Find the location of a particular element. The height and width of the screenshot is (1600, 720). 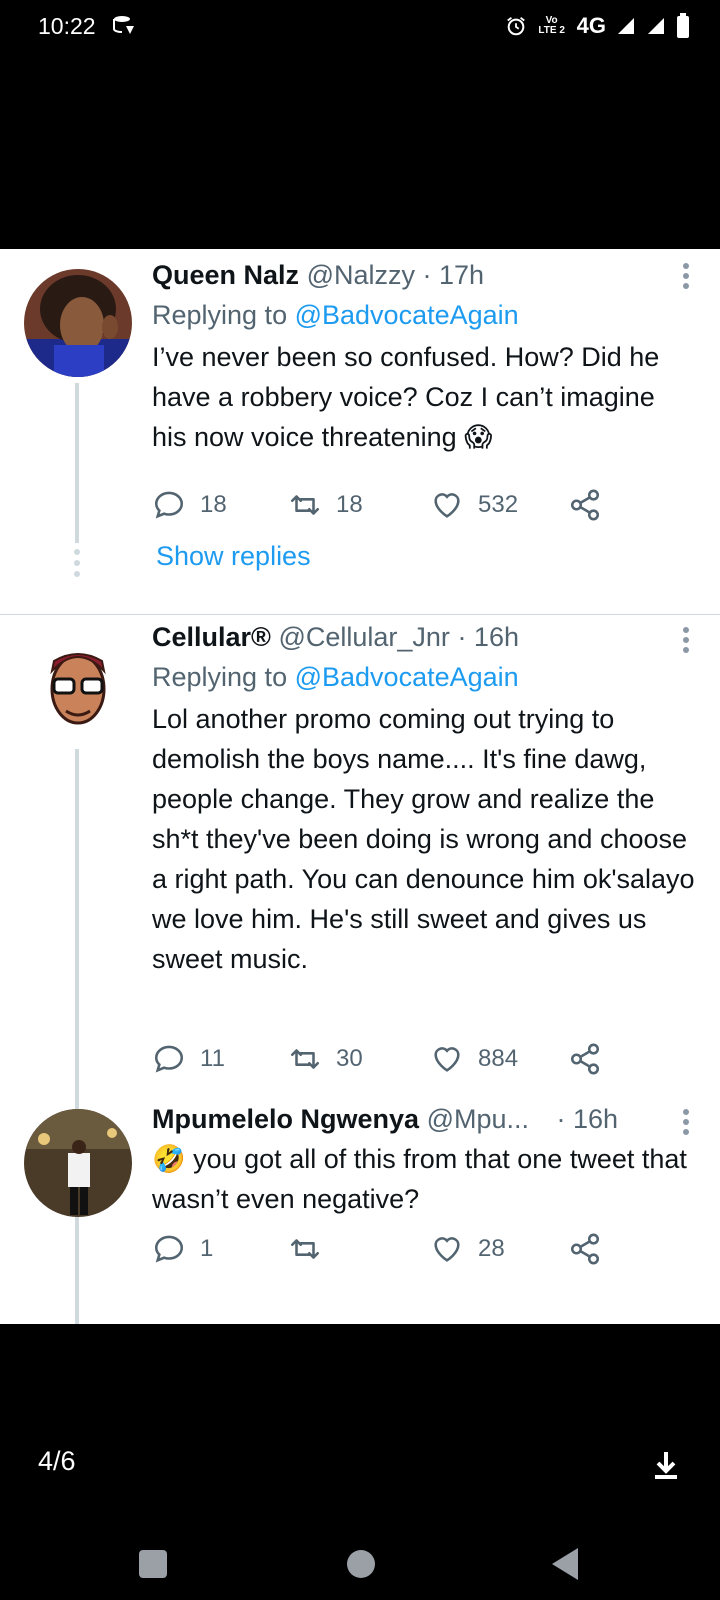

author-handle: @Nalzzy is located at coordinates (361, 275).